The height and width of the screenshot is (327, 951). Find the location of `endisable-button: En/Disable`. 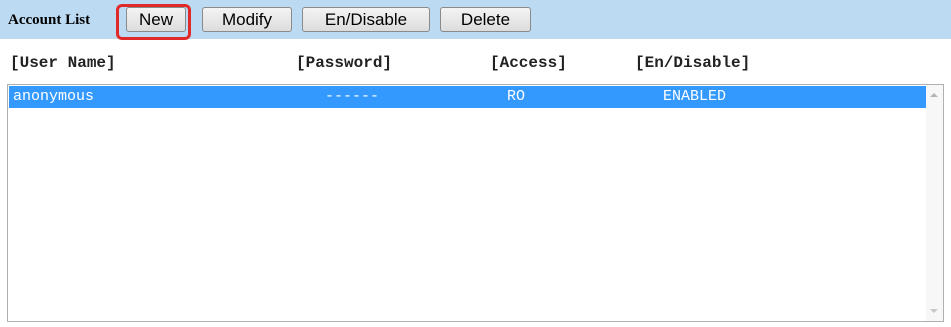

endisable-button: En/Disable is located at coordinates (366, 19).